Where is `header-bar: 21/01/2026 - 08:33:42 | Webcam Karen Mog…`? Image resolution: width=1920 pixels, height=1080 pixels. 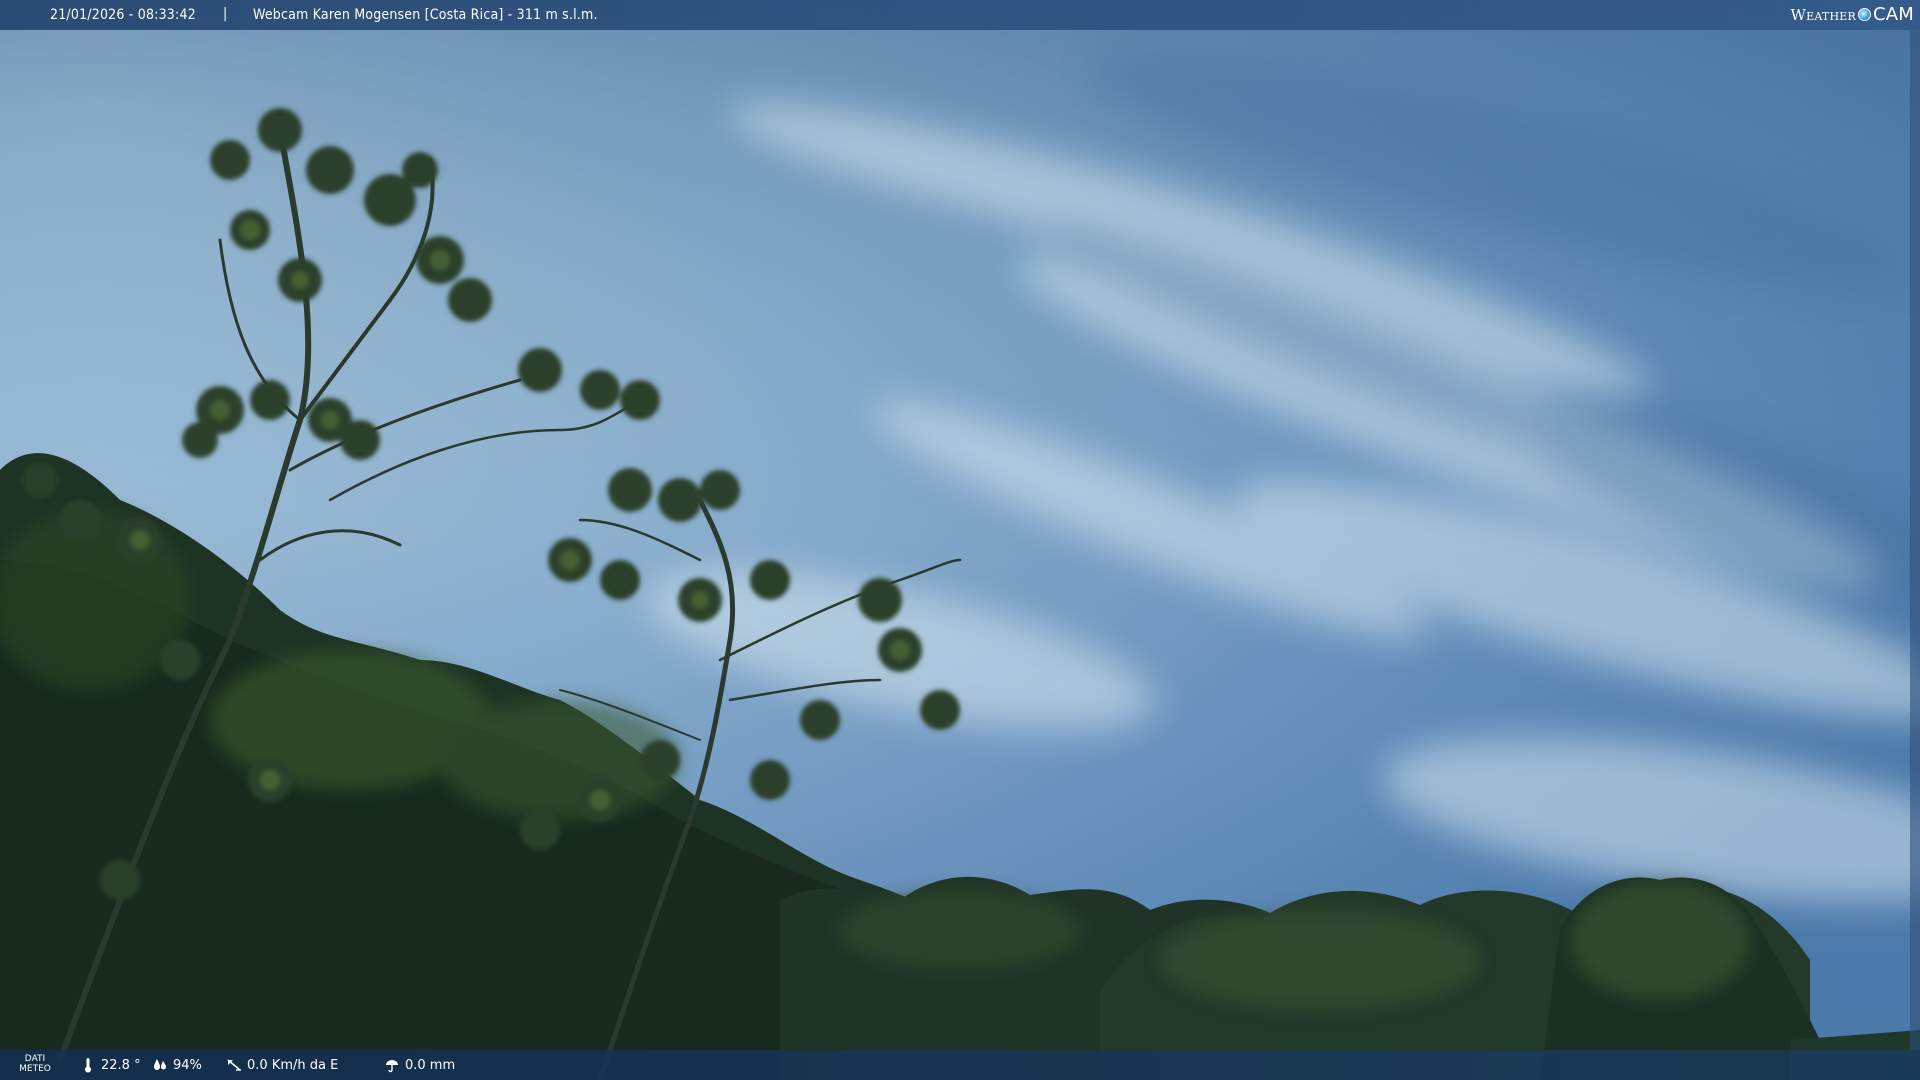
header-bar: 21/01/2026 - 08:33:42 | Webcam Karen Mog… is located at coordinates (960, 15).